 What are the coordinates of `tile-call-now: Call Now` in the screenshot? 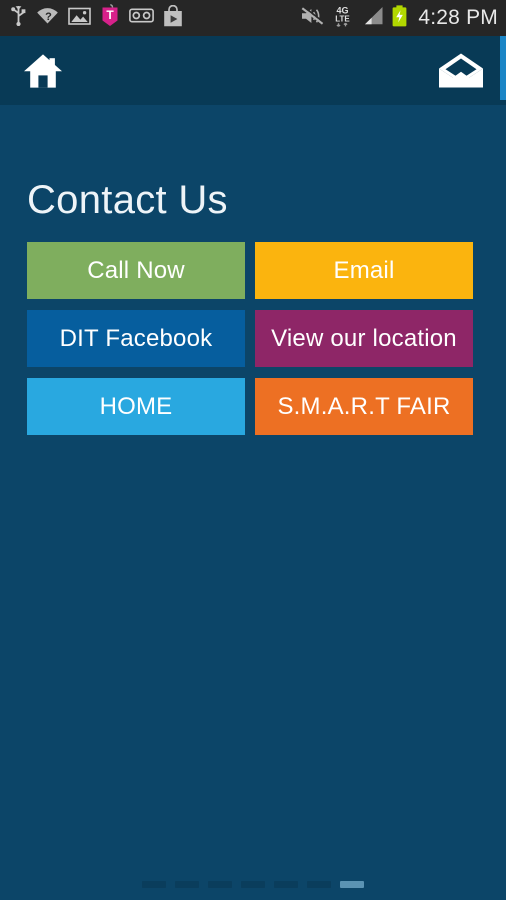 It's located at (136, 270).